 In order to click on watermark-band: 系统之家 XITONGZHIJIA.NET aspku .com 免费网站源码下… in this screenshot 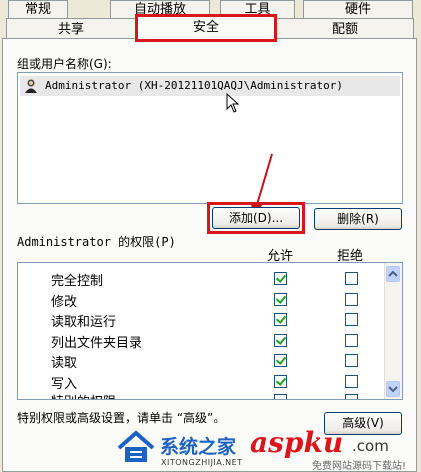, I will do `click(210, 449)`.